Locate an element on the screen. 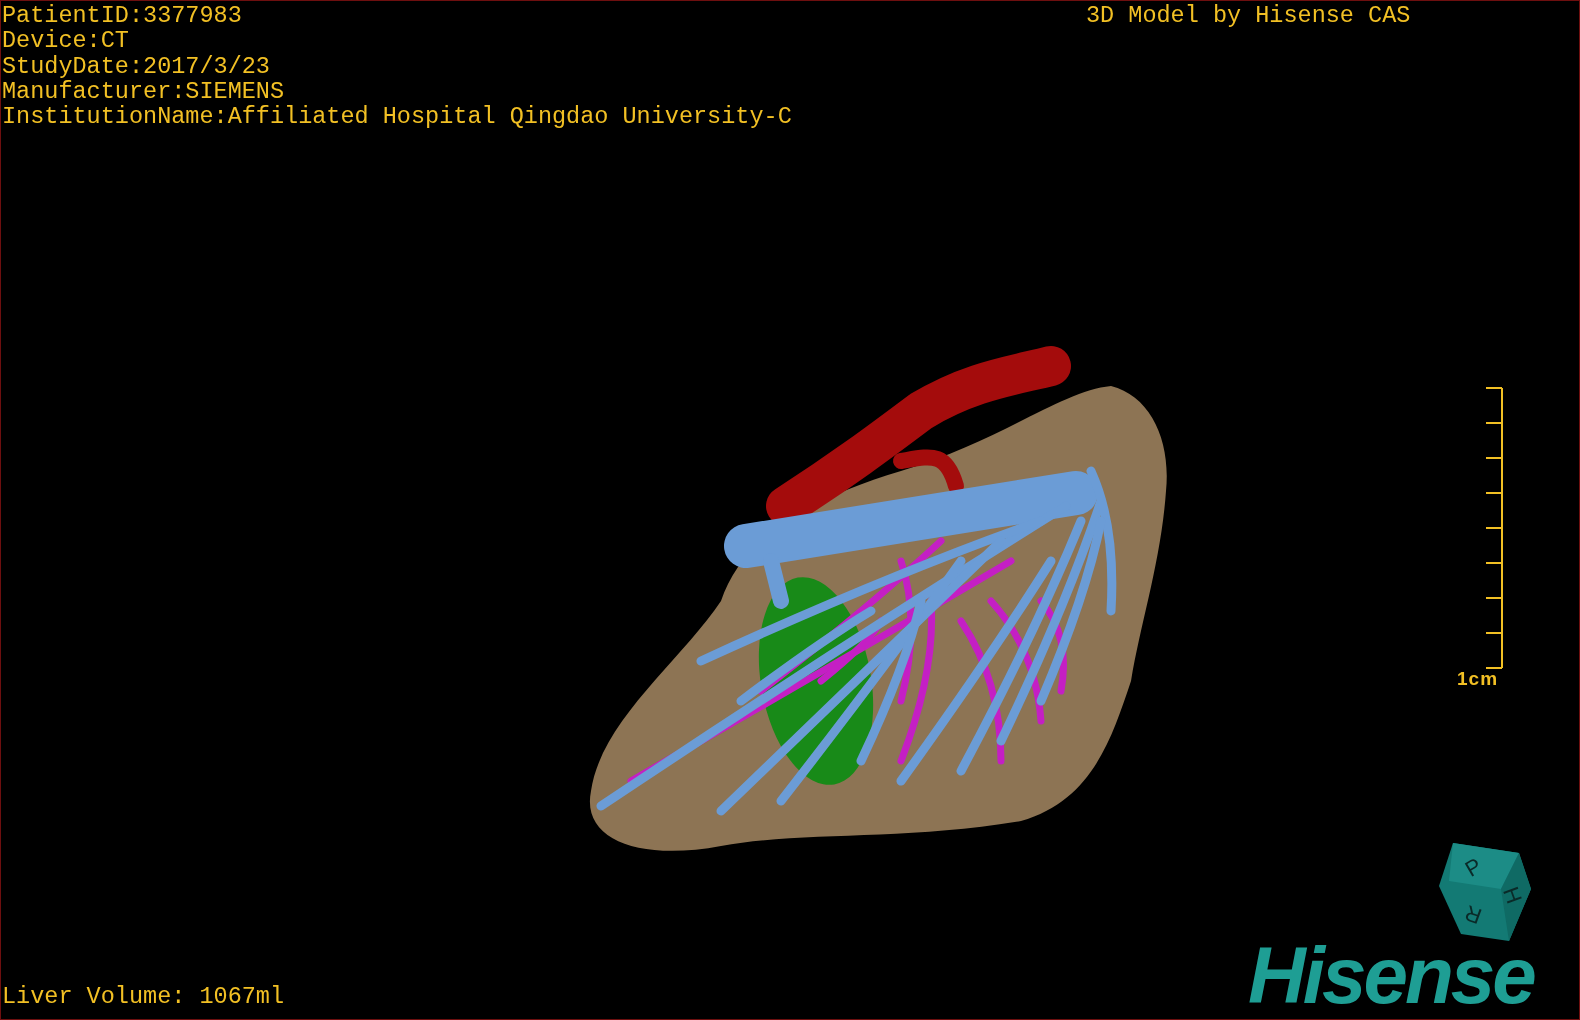 Image resolution: width=1580 pixels, height=1020 pixels. study-info-text: Manufacturer:SIEMENS is located at coordinates (144, 91).